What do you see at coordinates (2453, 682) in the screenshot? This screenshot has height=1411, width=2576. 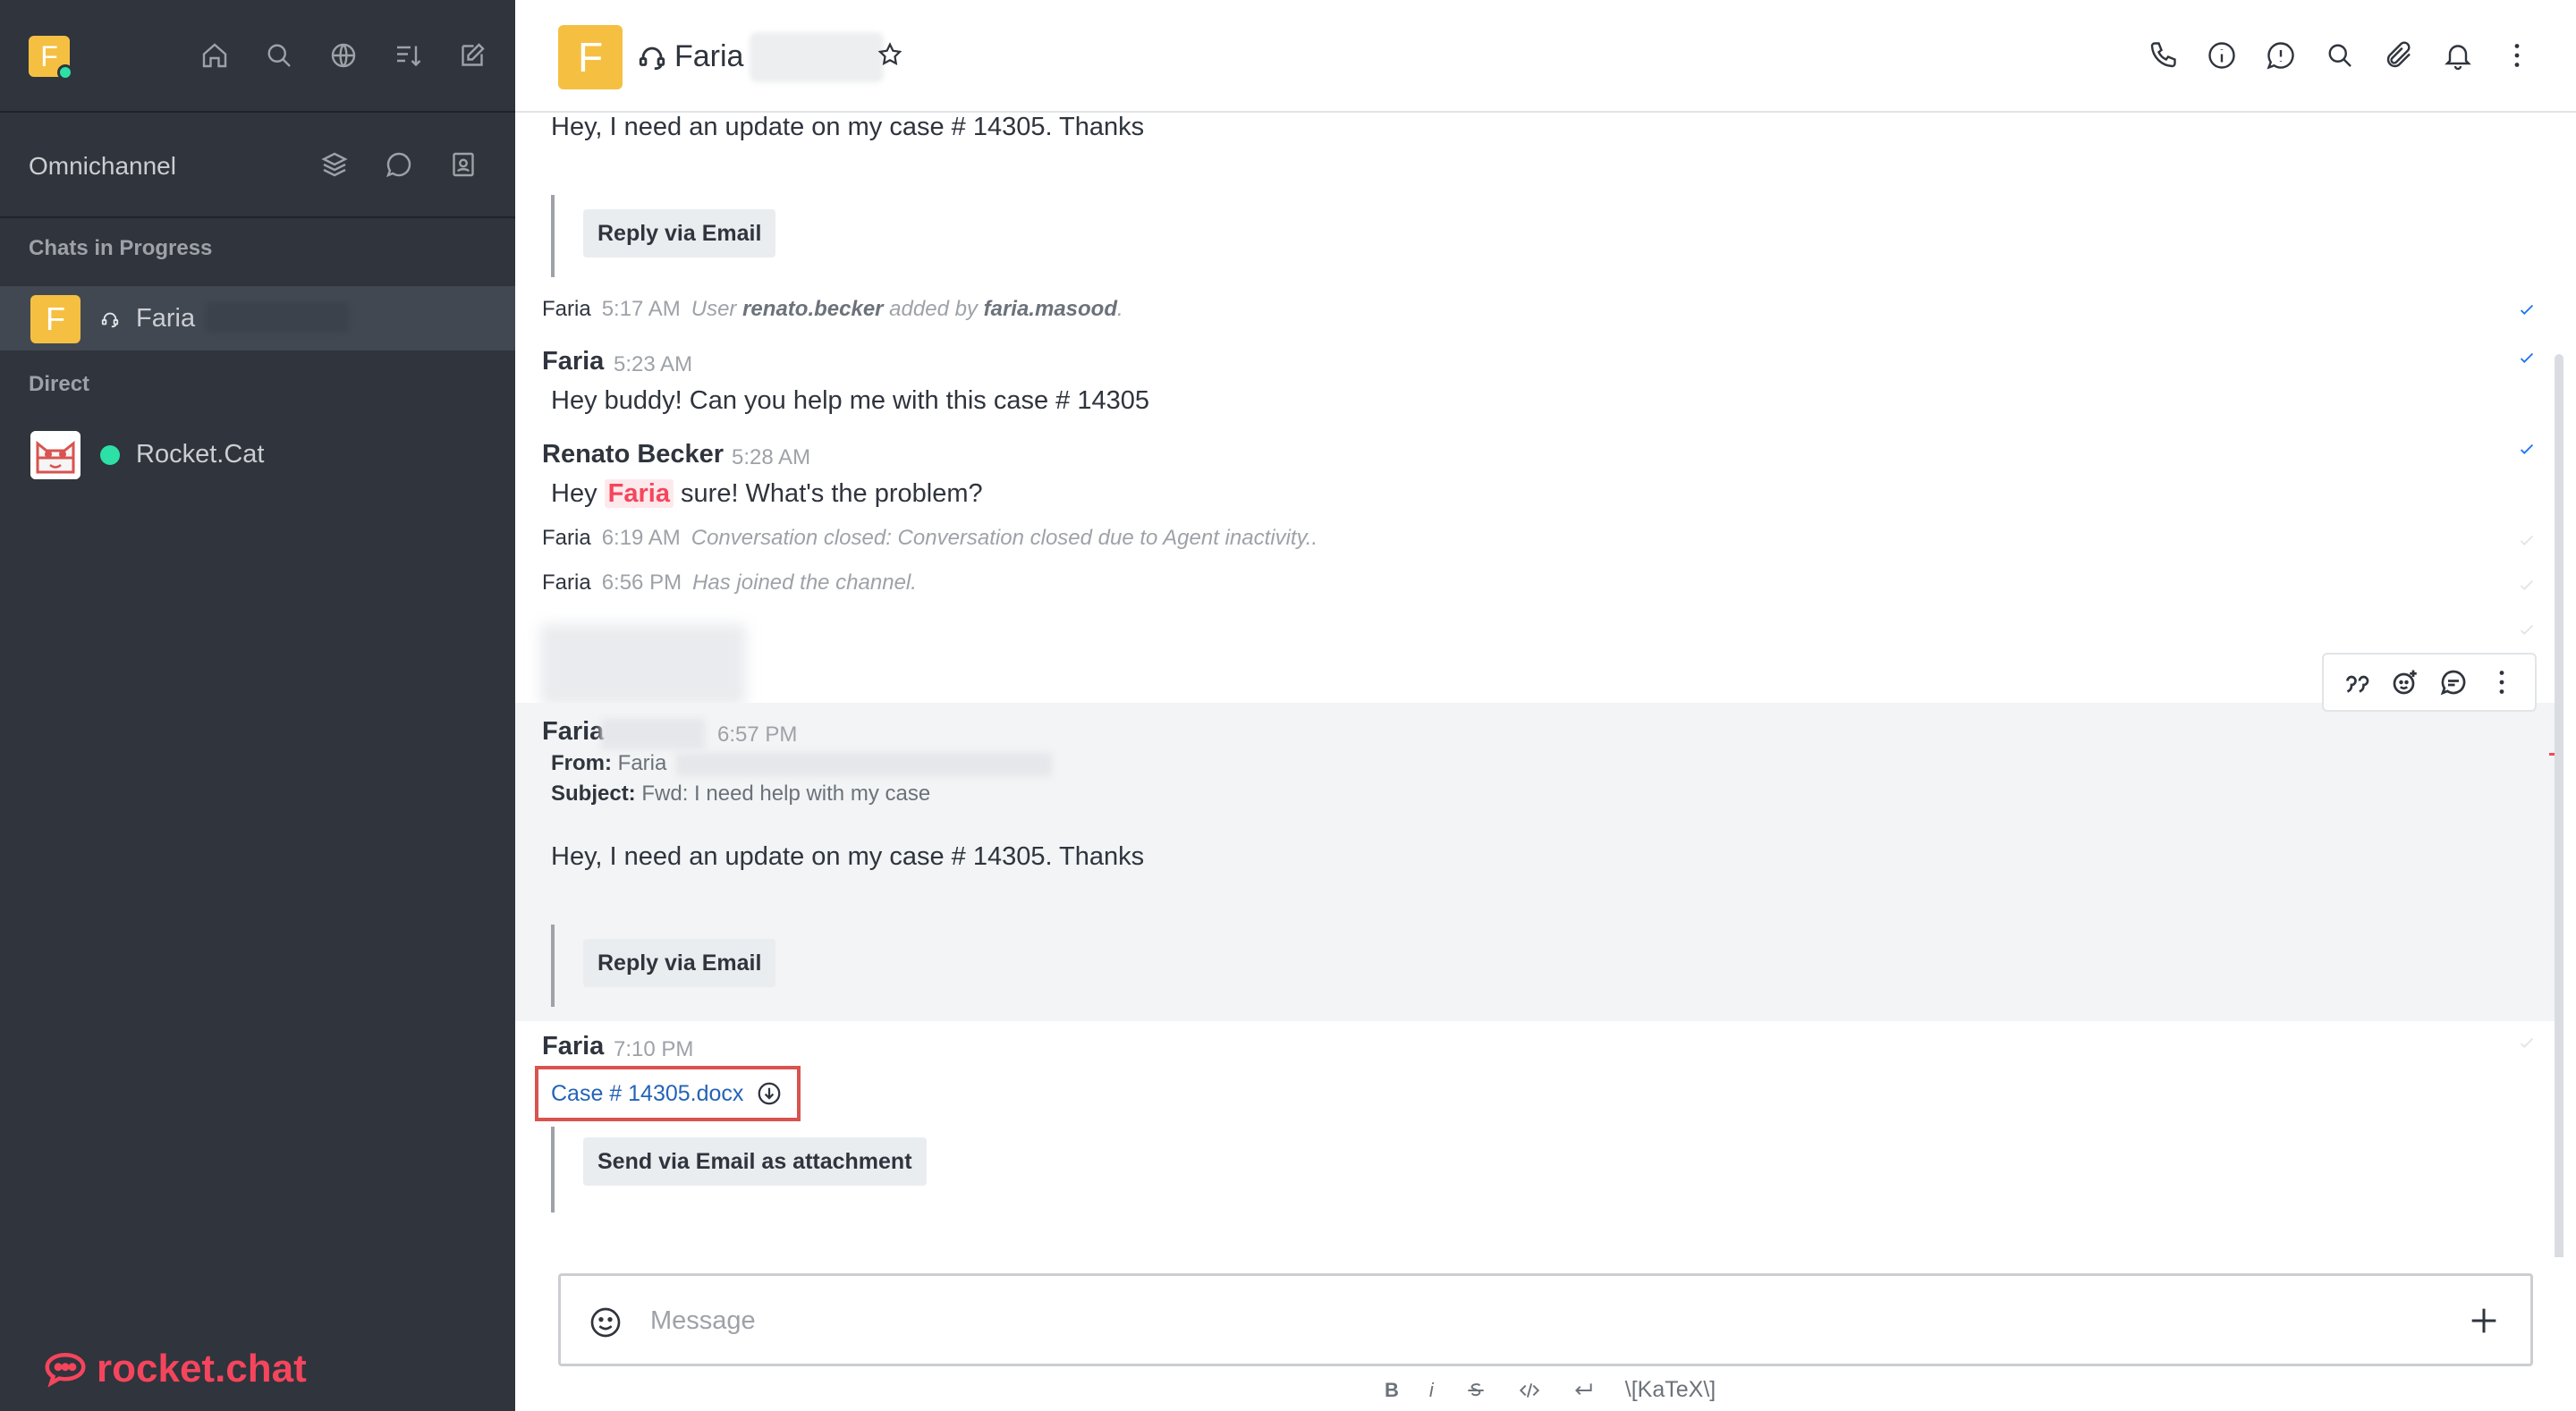 I see `reply-in-thread-icon` at bounding box center [2453, 682].